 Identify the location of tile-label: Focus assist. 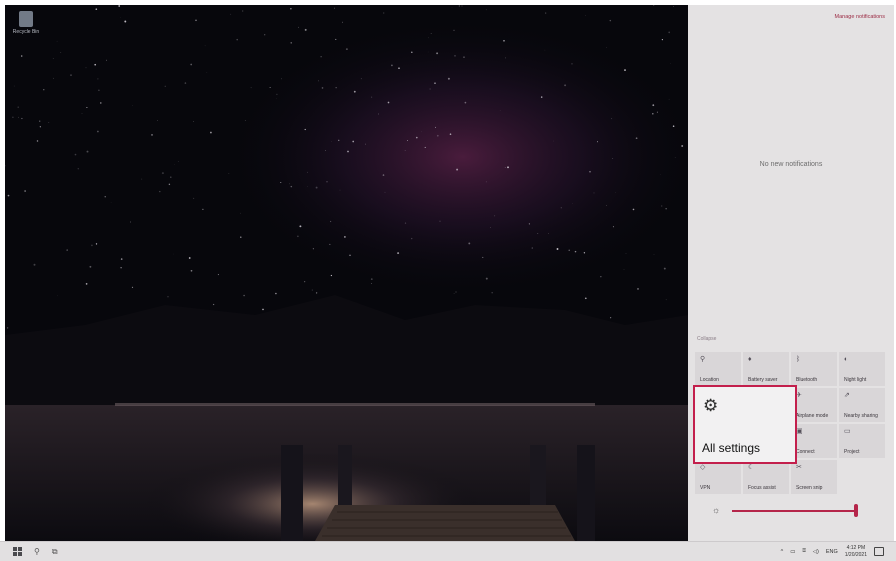
(762, 488).